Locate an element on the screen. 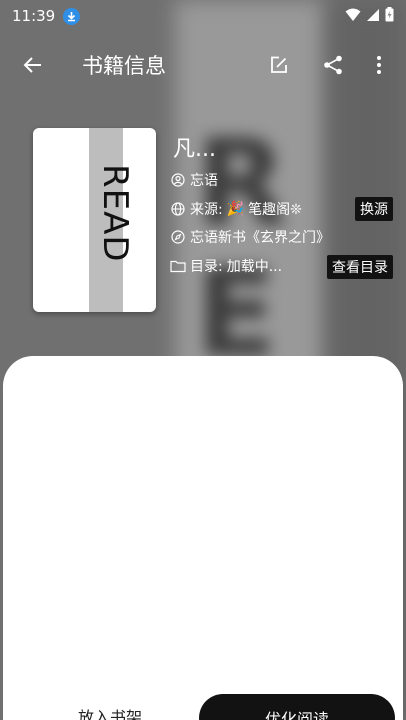 The image size is (406, 720). globe-icon is located at coordinates (178, 209).